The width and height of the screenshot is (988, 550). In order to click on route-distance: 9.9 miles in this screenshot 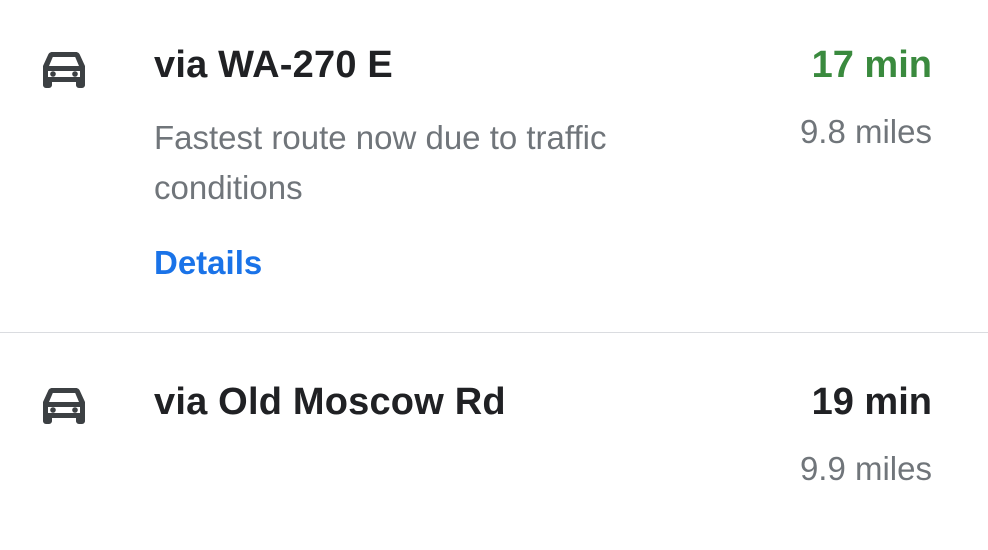, I will do `click(865, 468)`.